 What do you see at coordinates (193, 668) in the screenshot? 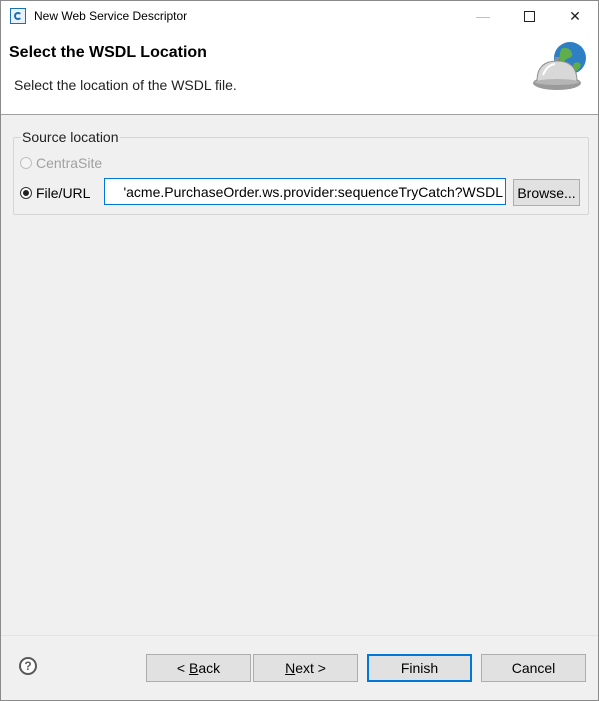
I see `back-button-mnemonic: B` at bounding box center [193, 668].